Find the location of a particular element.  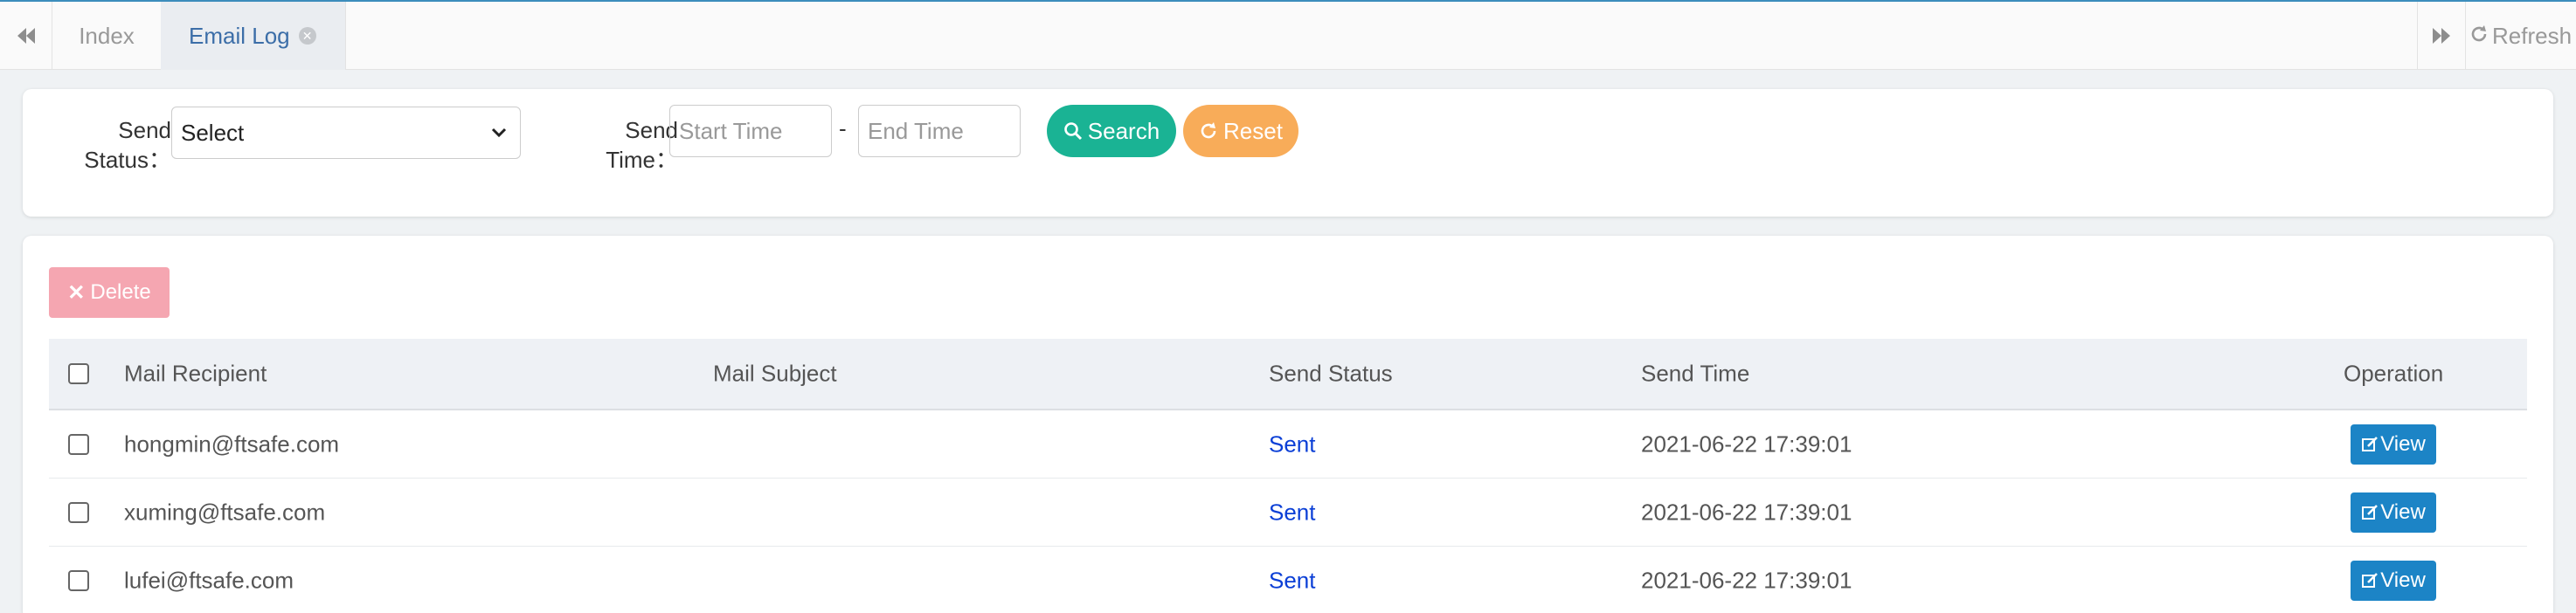

select-all-checkbox is located at coordinates (78, 374).